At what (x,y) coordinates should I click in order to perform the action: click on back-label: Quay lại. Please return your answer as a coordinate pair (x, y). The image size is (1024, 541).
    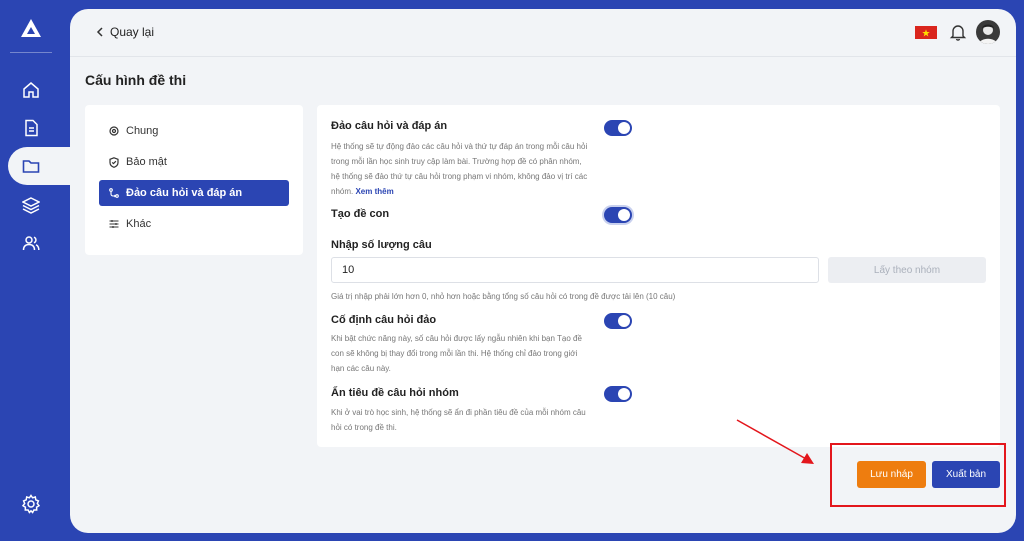
    Looking at the image, I should click on (132, 32).